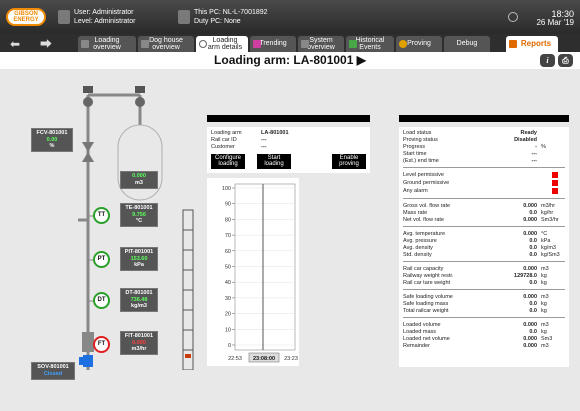 The height and width of the screenshot is (411, 580). Describe the element at coordinates (513, 17) in the screenshot. I see `clock-icon` at that location.